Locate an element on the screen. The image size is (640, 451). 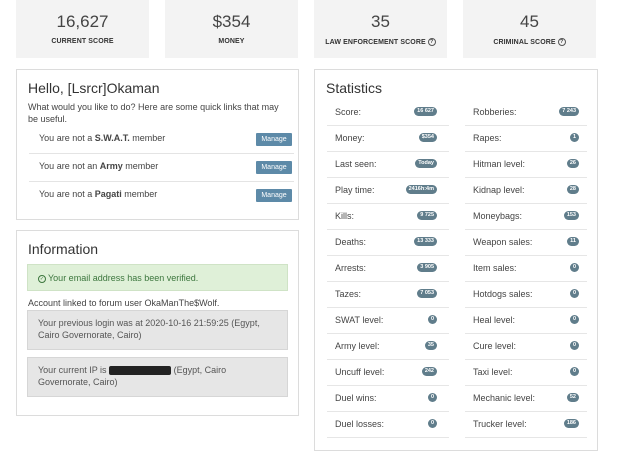
stat-label: Play time: is located at coordinates (355, 190).